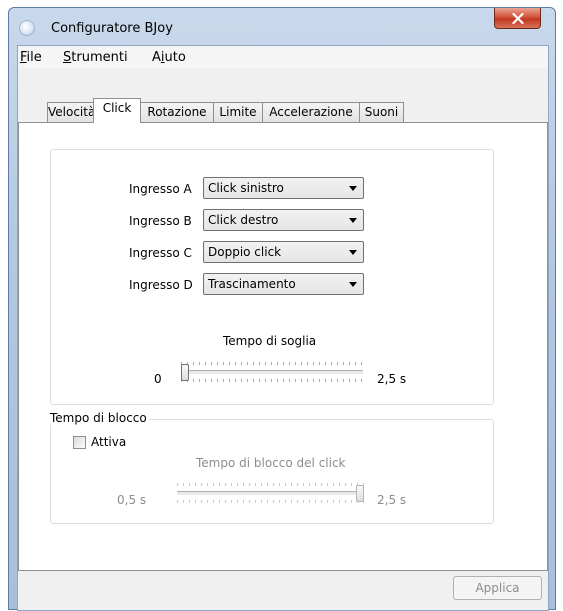 The image size is (563, 611). I want to click on tab-click: Click, so click(117, 110).